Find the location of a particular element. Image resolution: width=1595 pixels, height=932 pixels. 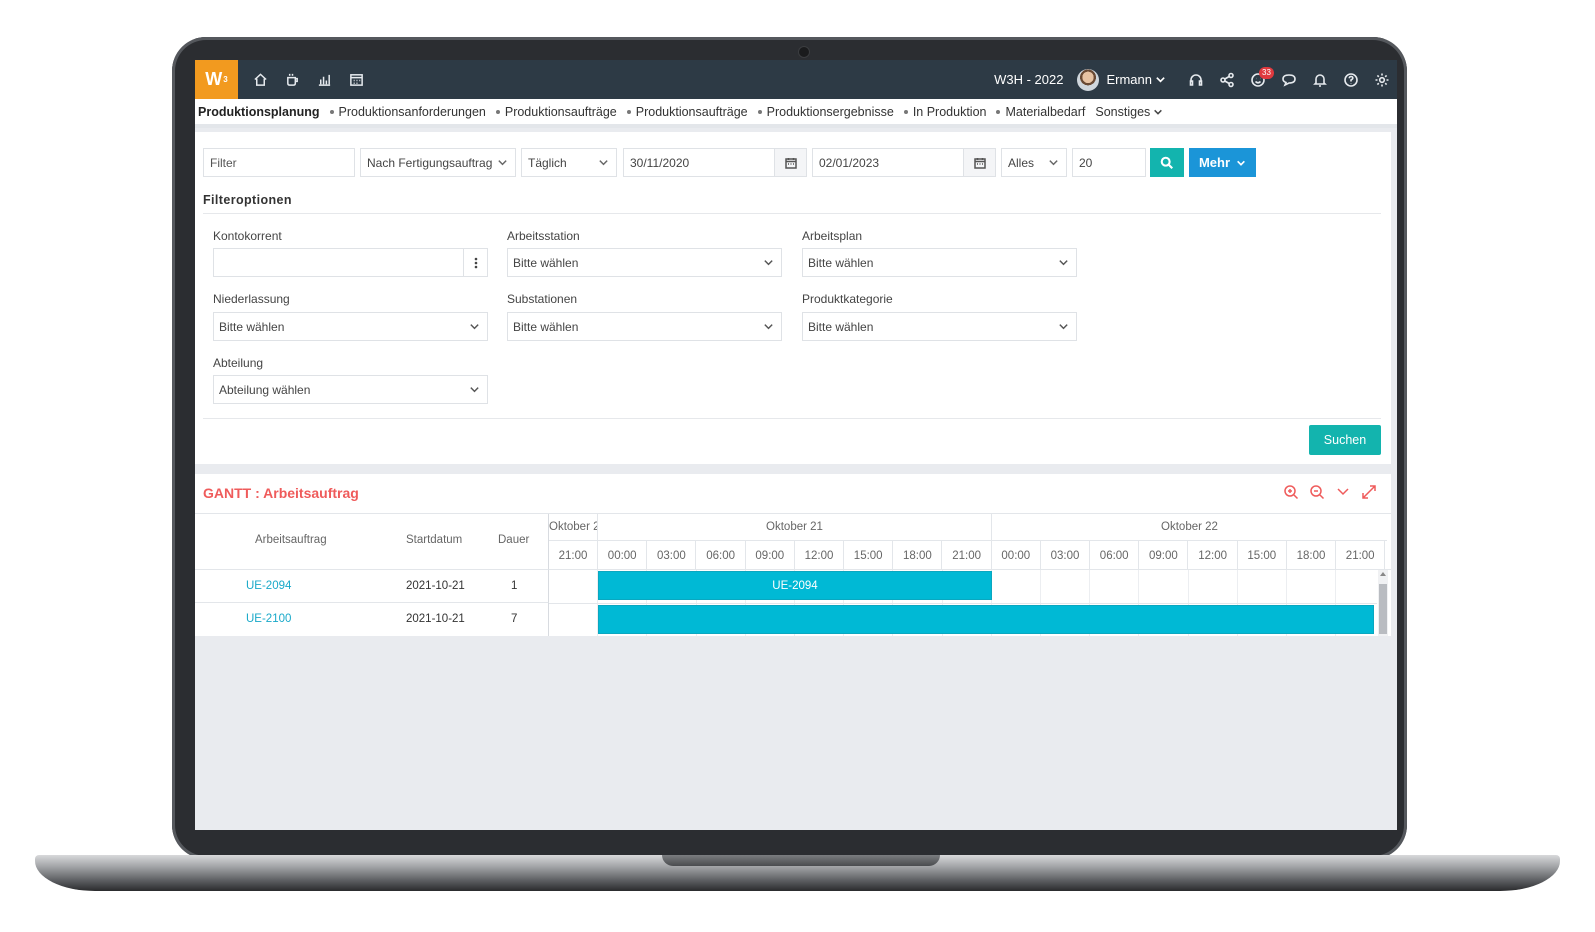

bar-chart-icon is located at coordinates (324, 79).